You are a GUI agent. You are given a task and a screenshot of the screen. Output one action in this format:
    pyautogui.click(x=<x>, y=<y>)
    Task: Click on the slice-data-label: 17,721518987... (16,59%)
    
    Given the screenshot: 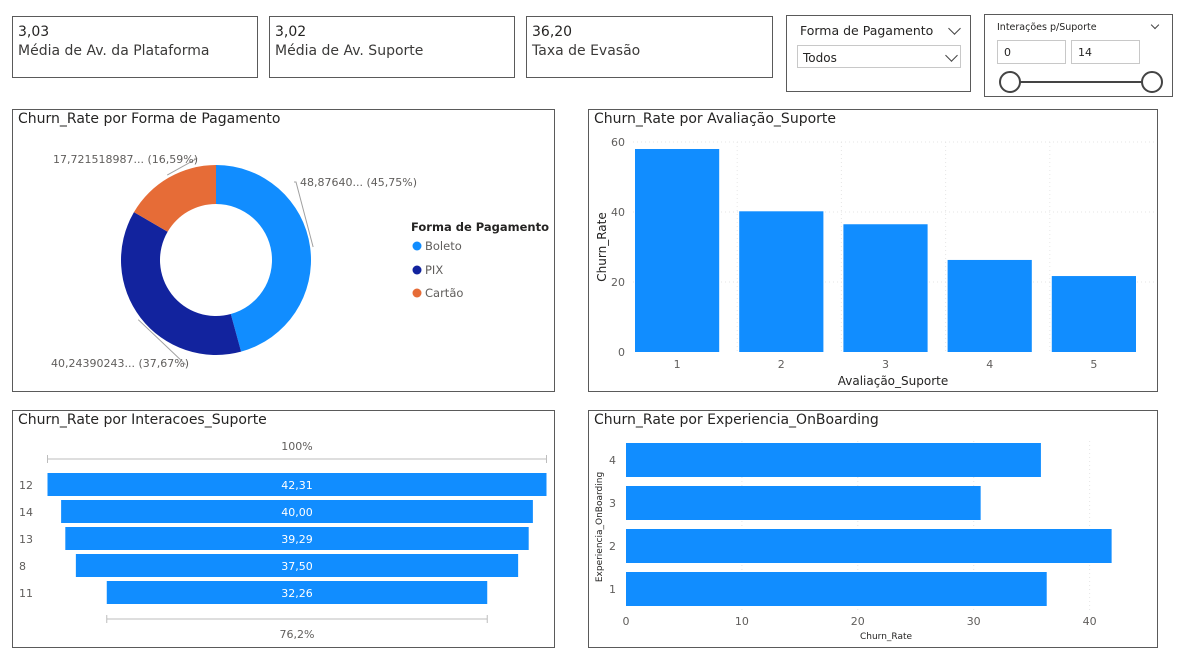 What is the action you would take?
    pyautogui.click(x=125, y=159)
    